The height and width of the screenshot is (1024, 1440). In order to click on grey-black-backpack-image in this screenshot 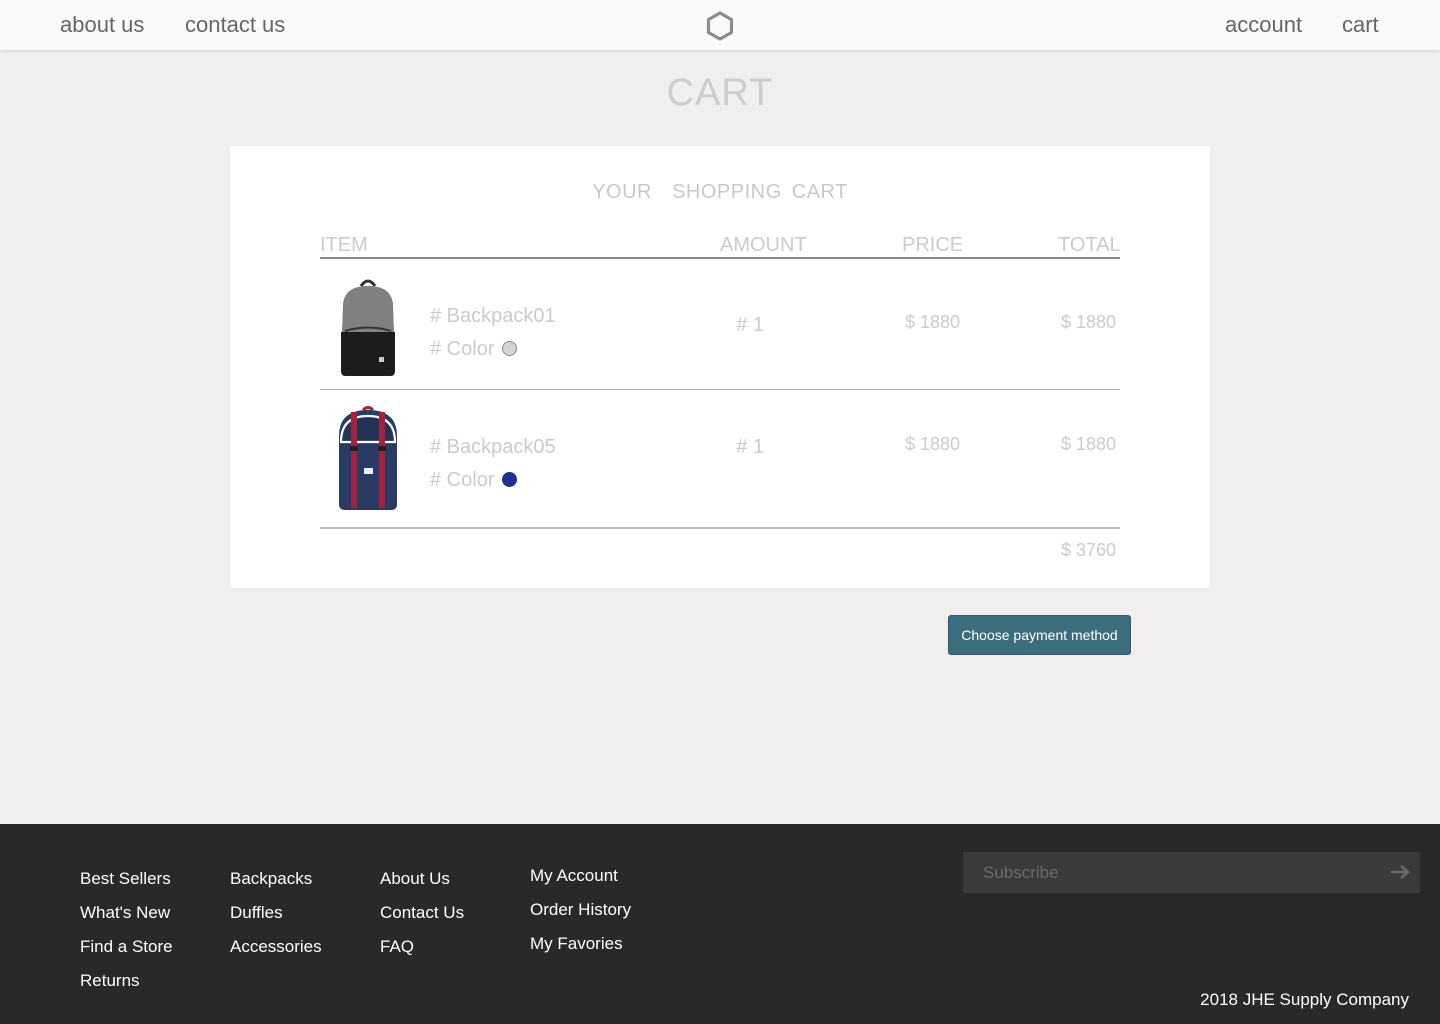, I will do `click(368, 328)`.